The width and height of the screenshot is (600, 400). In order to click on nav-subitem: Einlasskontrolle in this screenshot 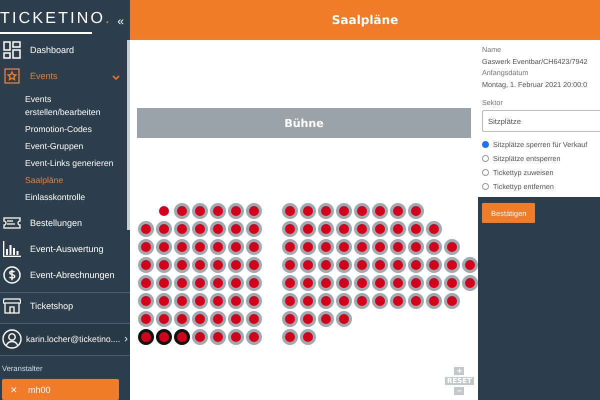, I will do `click(71, 197)`.